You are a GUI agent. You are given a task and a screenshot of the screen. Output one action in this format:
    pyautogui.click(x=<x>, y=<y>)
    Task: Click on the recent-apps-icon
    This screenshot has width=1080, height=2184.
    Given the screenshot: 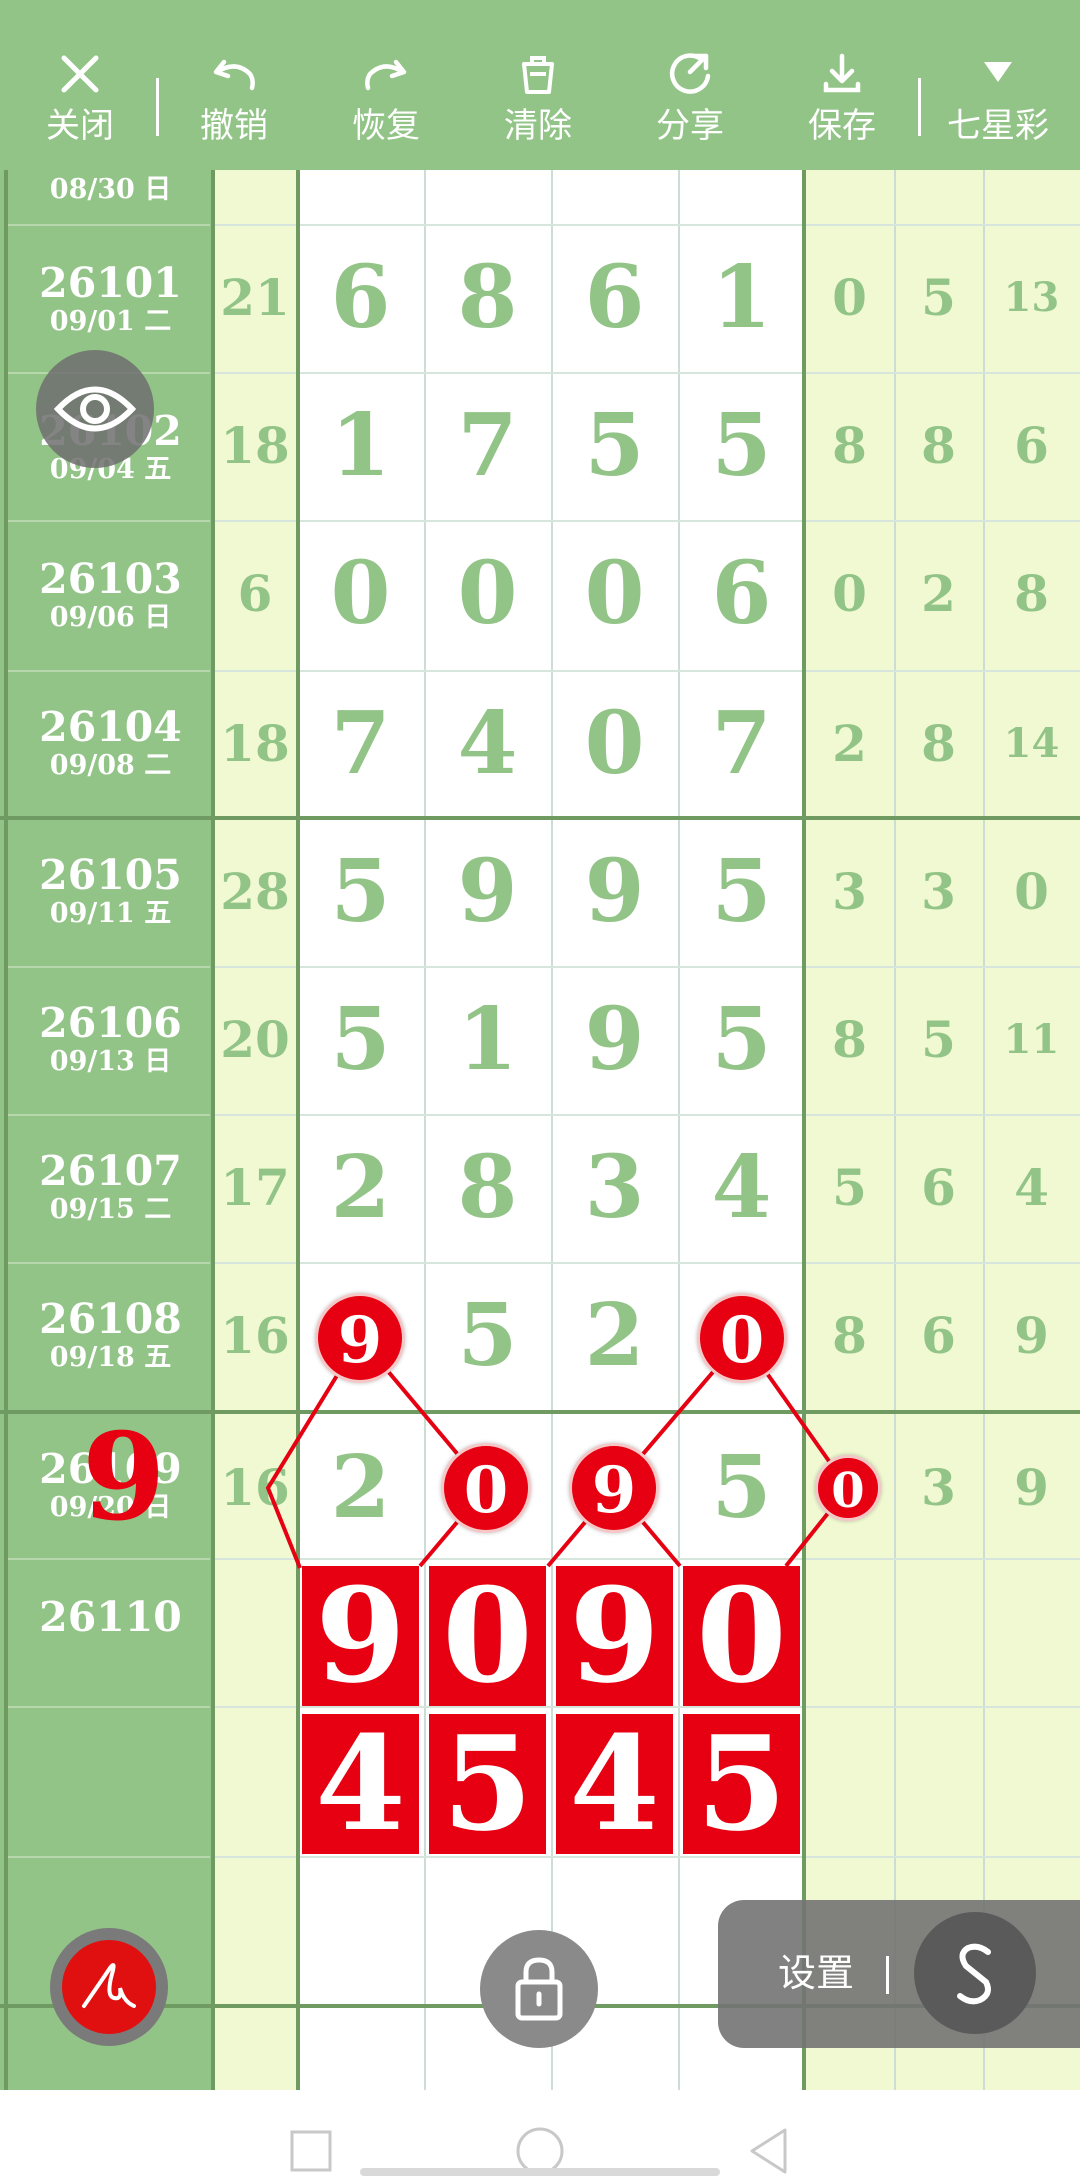 What is the action you would take?
    pyautogui.click(x=311, y=2151)
    